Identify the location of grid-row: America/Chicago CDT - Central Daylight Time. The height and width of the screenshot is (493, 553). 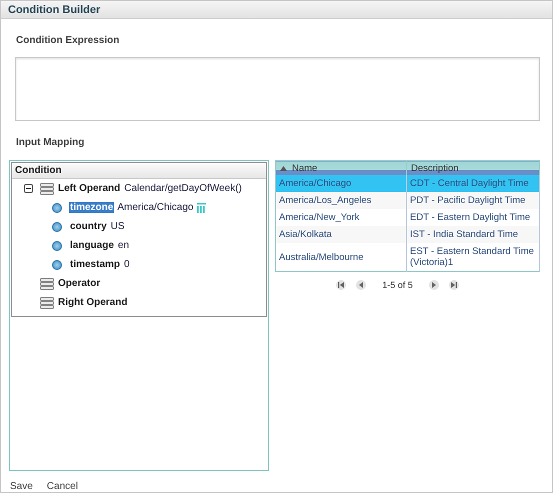
(408, 183).